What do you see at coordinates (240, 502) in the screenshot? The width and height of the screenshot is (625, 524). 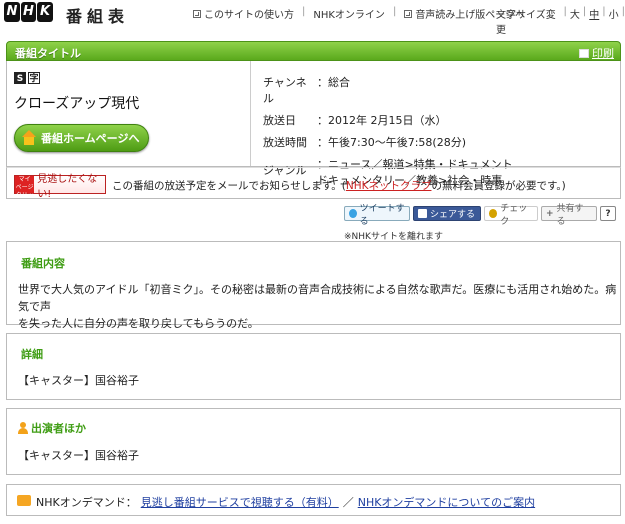 I see `watch-paid-link: 見逃し番組サービスで視聴する（有料）` at bounding box center [240, 502].